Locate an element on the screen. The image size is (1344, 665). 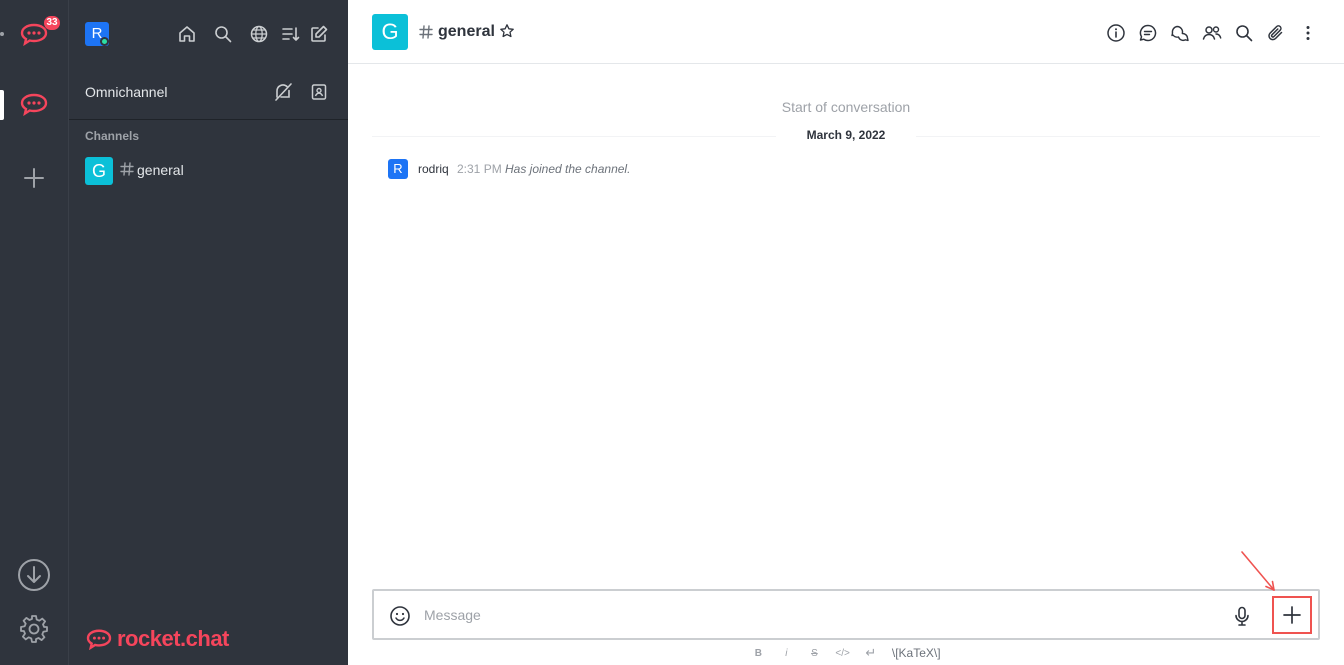
user-status-indicator is located at coordinates (104, 41).